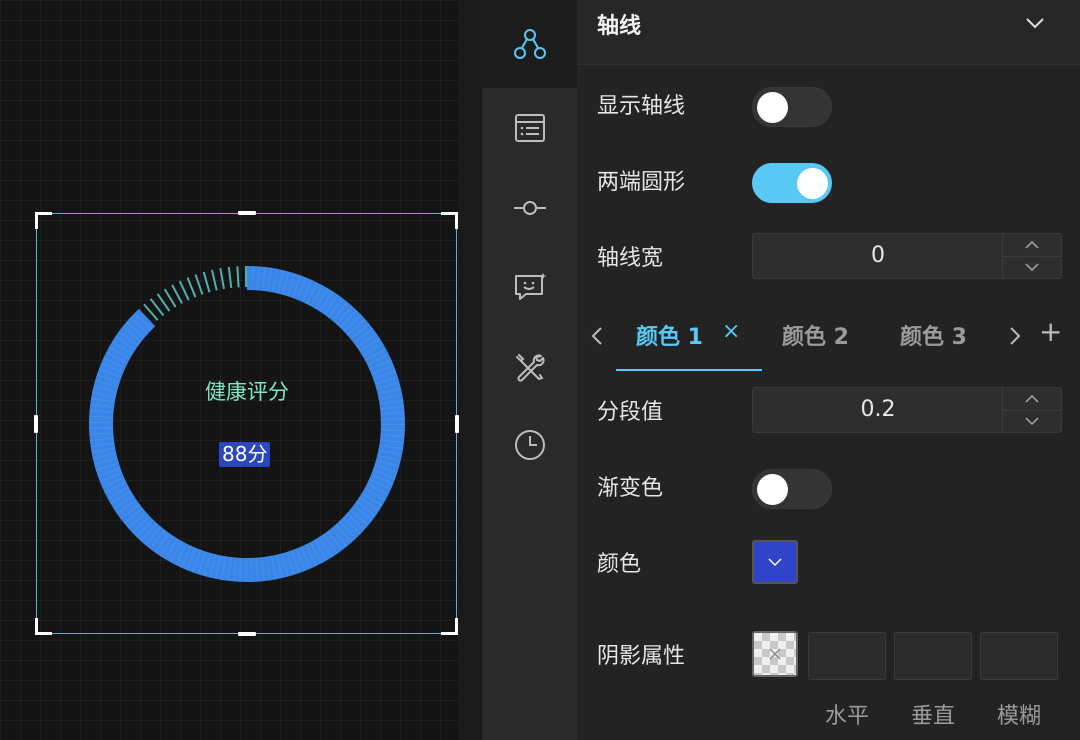 This screenshot has width=1080, height=740. I want to click on segment-increment, so click(1032, 399).